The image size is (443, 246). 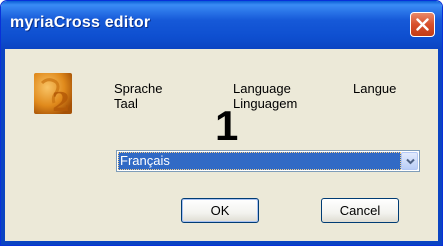 I want to click on close-icon, so click(x=422, y=24).